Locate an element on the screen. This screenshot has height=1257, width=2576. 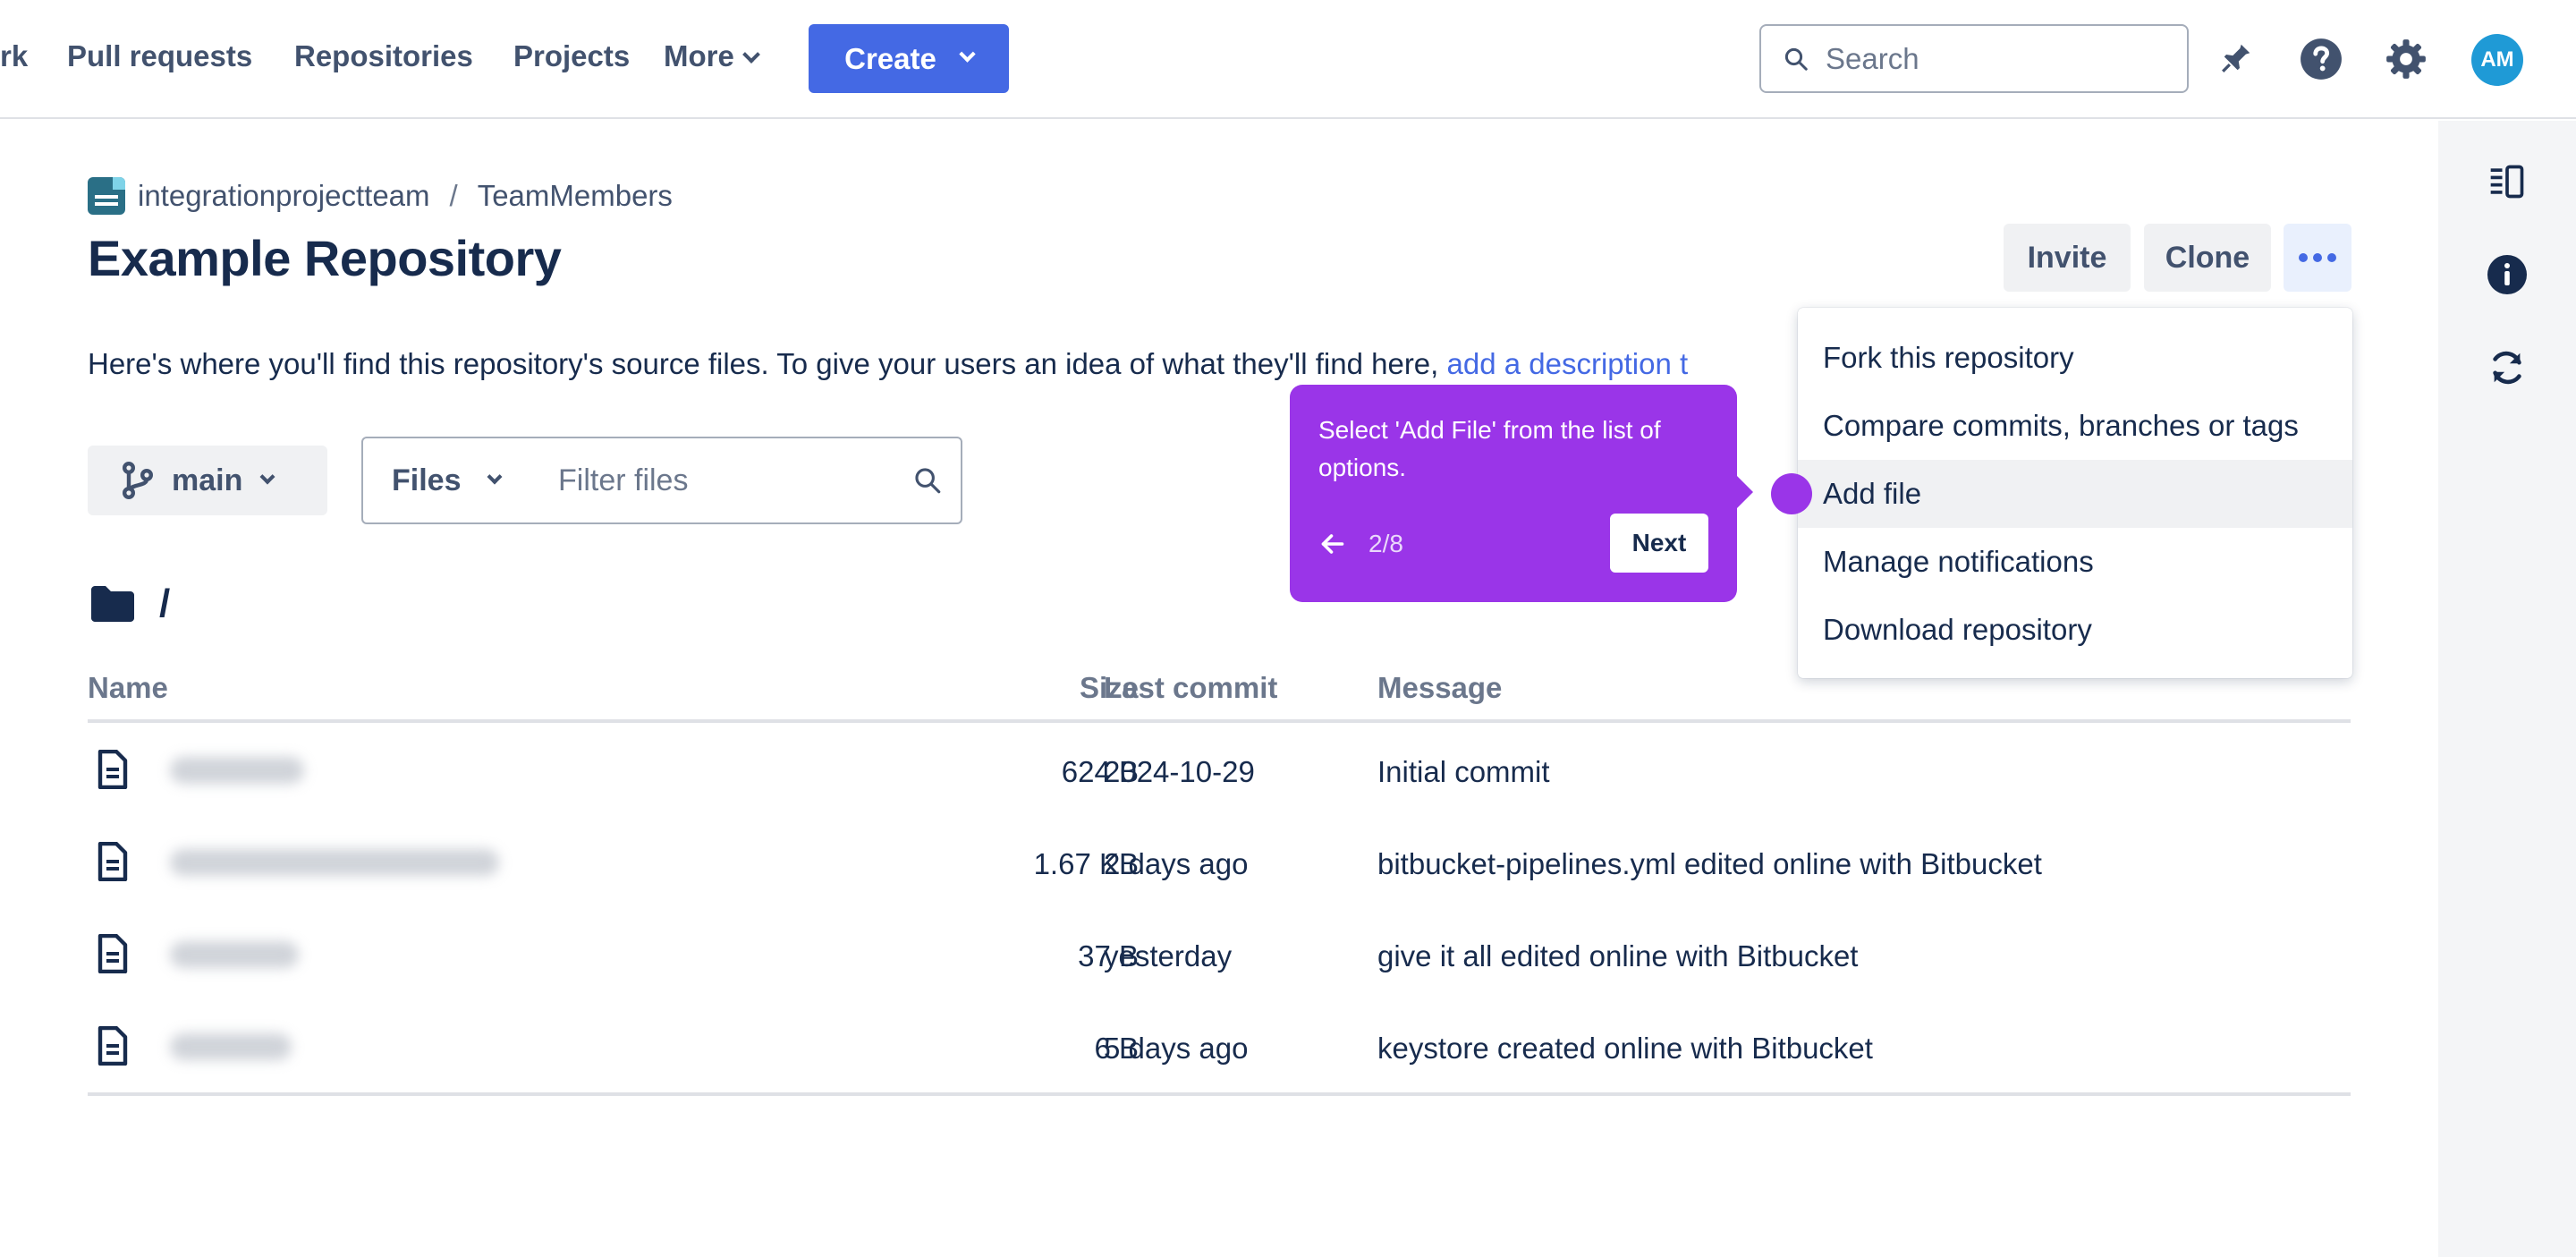
help-icon is located at coordinates (2321, 59).